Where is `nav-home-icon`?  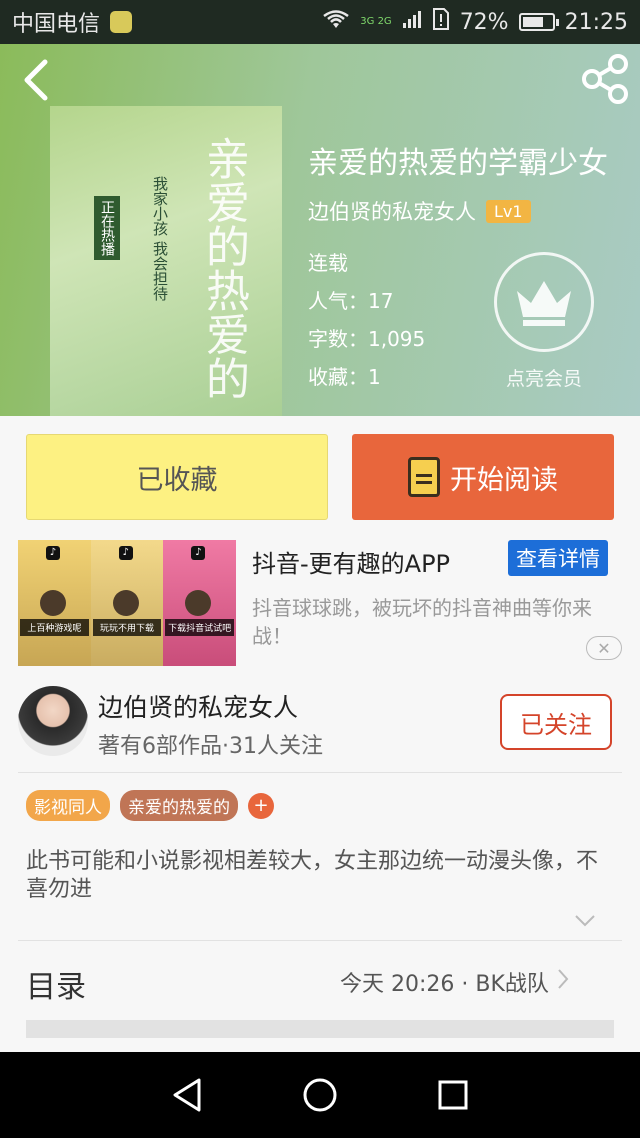
nav-home-icon is located at coordinates (320, 1095).